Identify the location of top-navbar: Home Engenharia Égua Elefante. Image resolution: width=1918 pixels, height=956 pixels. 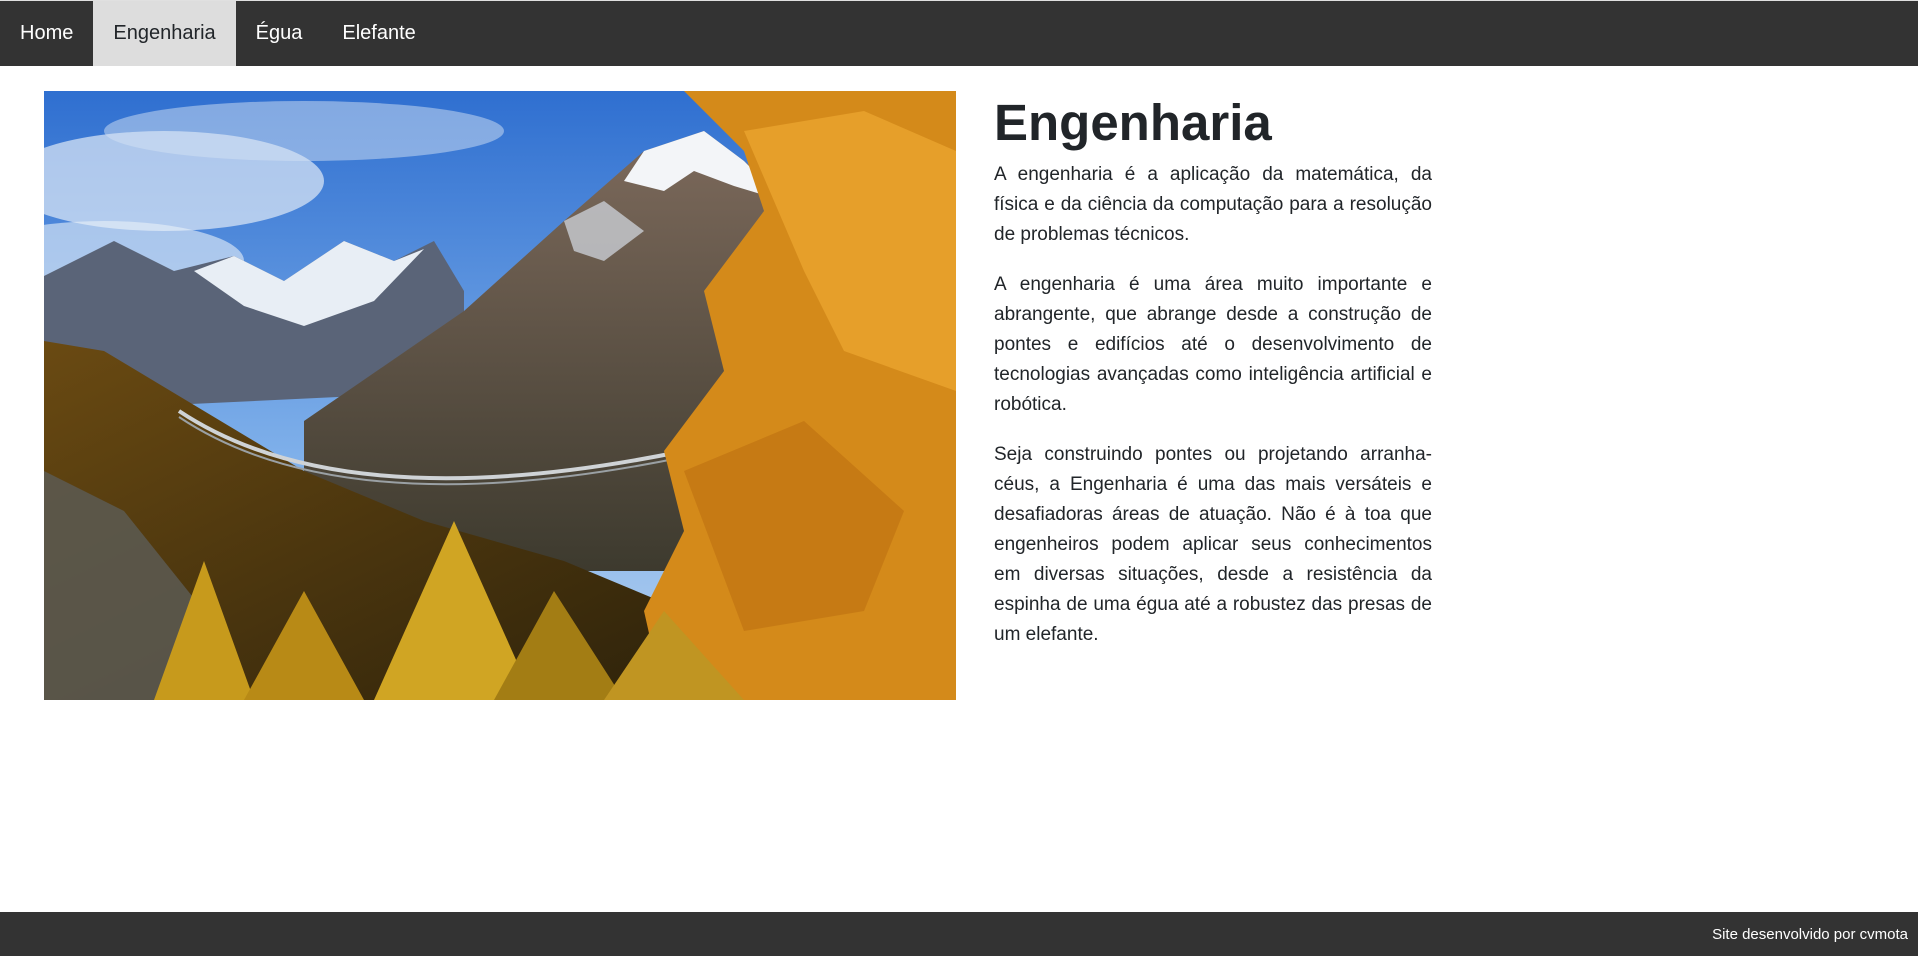
(959, 33).